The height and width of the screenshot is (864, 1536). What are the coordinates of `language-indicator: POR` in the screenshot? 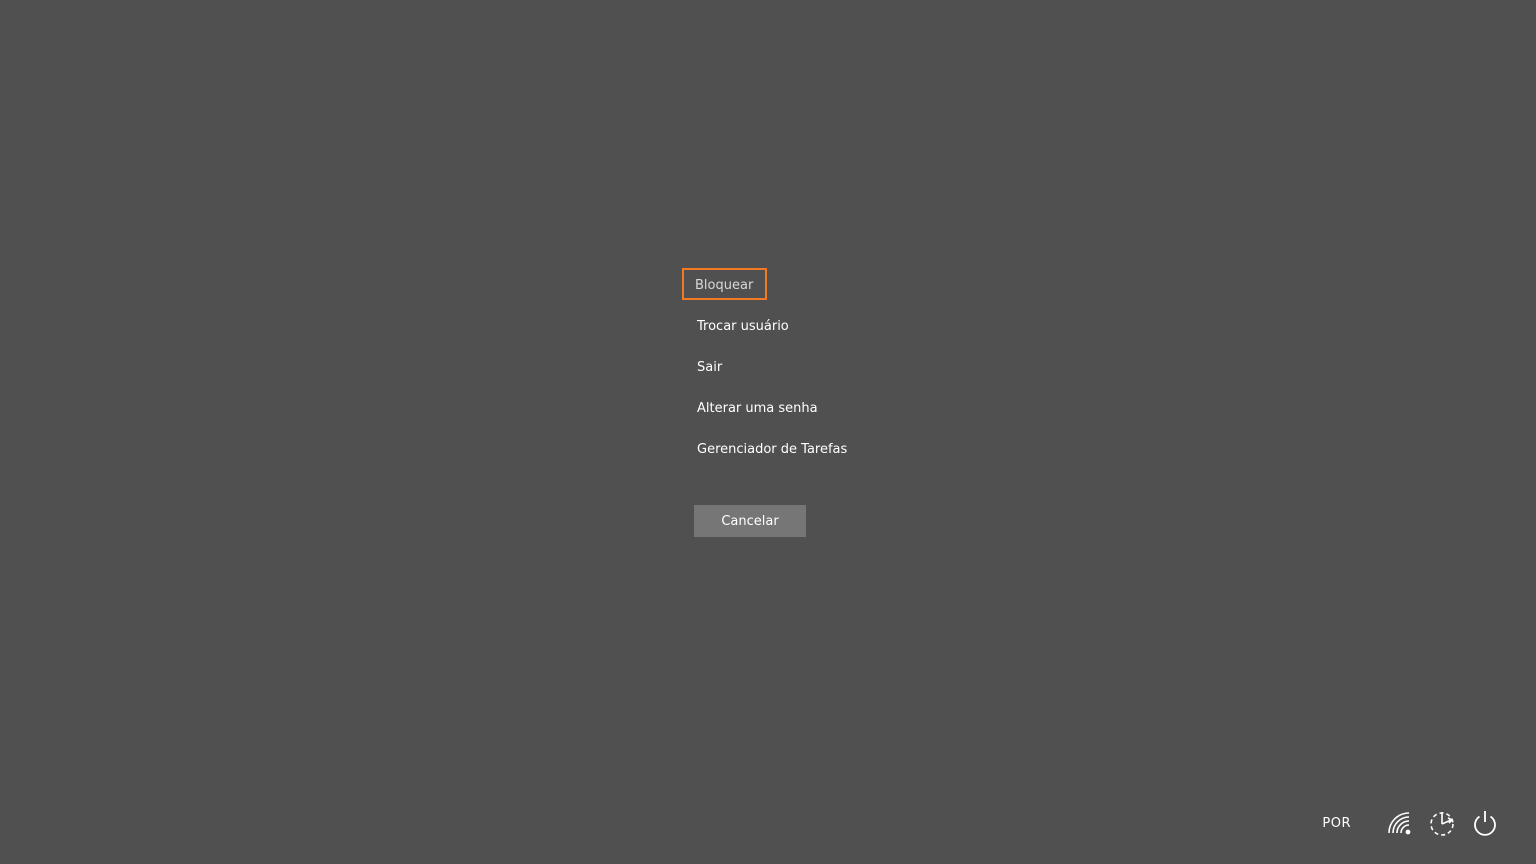 It's located at (1336, 823).